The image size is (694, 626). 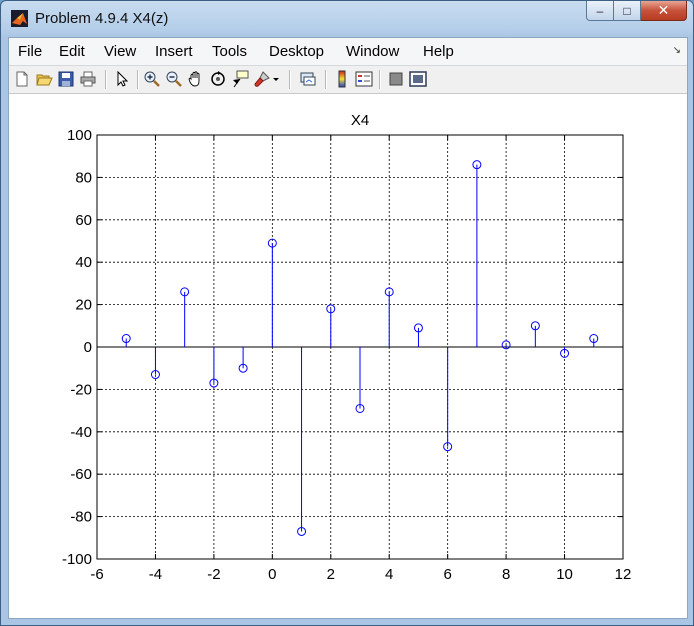 I want to click on colorbar-icon, so click(x=342, y=79).